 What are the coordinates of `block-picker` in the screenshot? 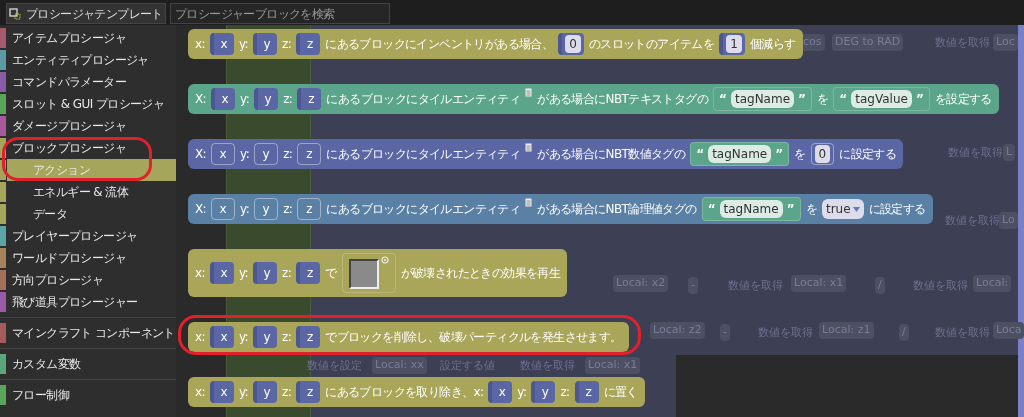 It's located at (363, 274).